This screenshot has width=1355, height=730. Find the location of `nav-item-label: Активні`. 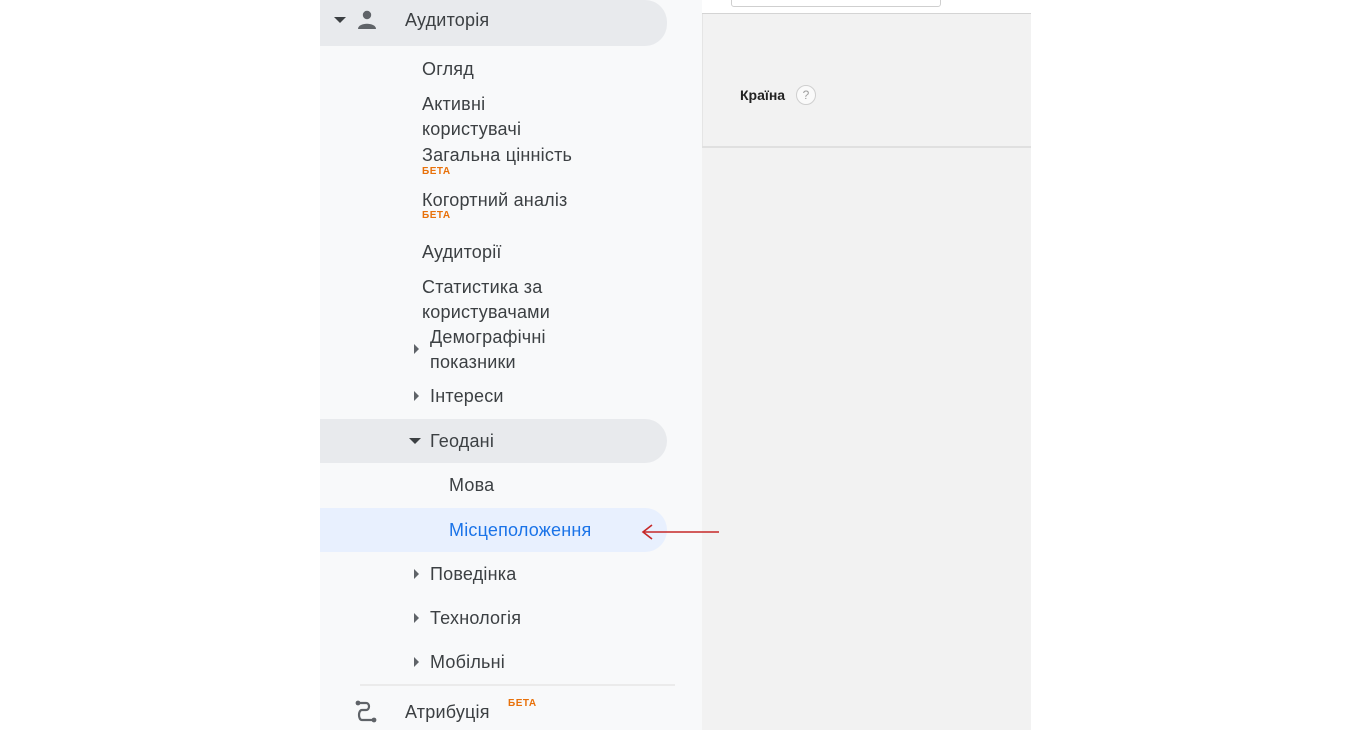

nav-item-label: Активні is located at coordinates (454, 104).